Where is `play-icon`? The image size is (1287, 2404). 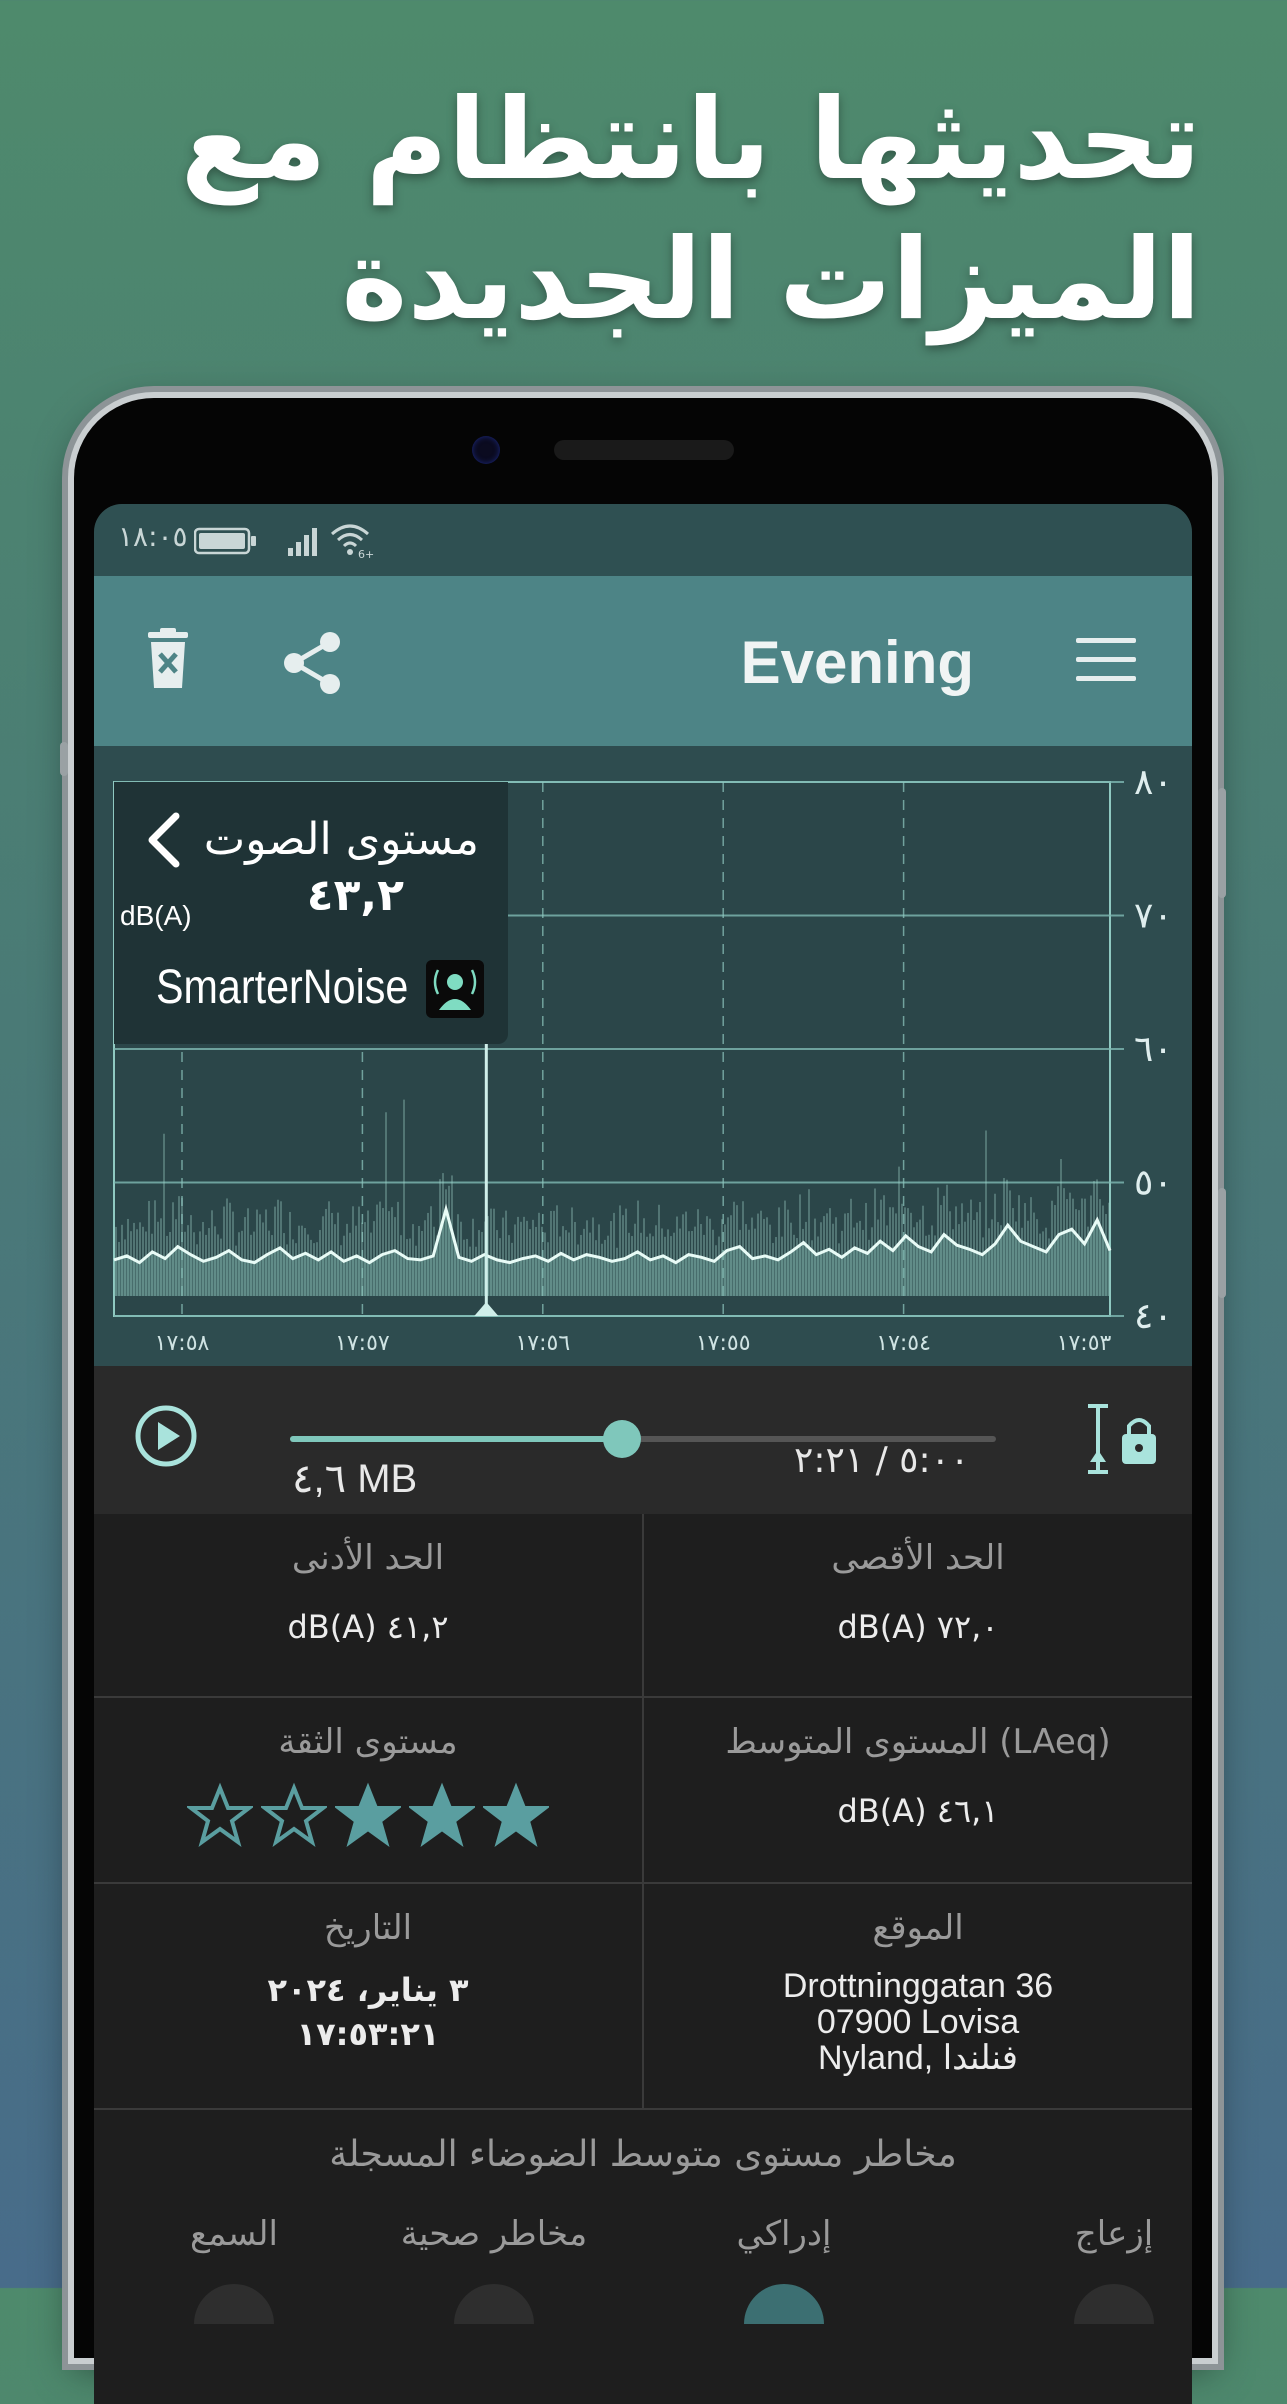
play-icon is located at coordinates (166, 1436).